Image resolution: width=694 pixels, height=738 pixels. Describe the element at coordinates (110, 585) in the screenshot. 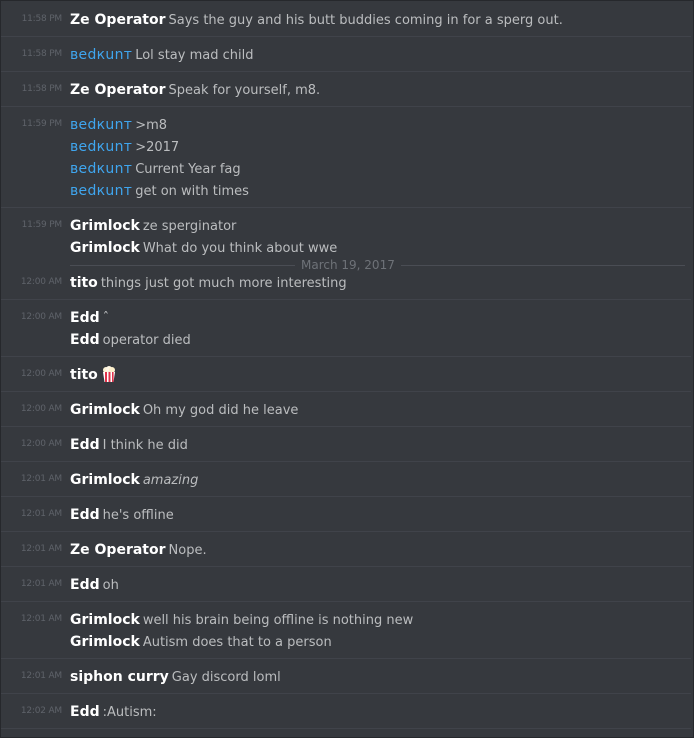

I see `message-text: oh` at that location.